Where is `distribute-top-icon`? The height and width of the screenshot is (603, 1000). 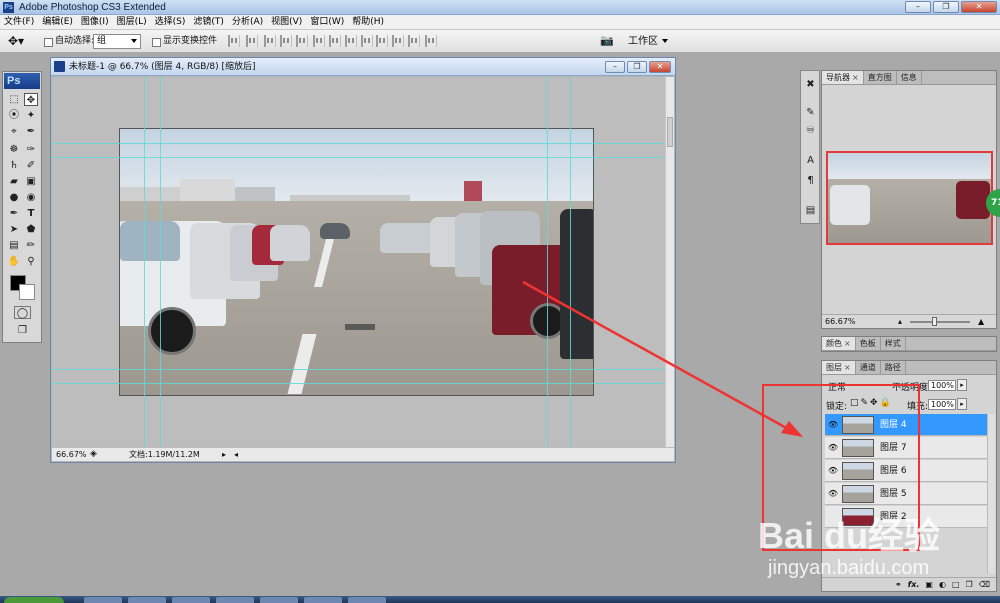
distribute-top-icon is located at coordinates (335, 41).